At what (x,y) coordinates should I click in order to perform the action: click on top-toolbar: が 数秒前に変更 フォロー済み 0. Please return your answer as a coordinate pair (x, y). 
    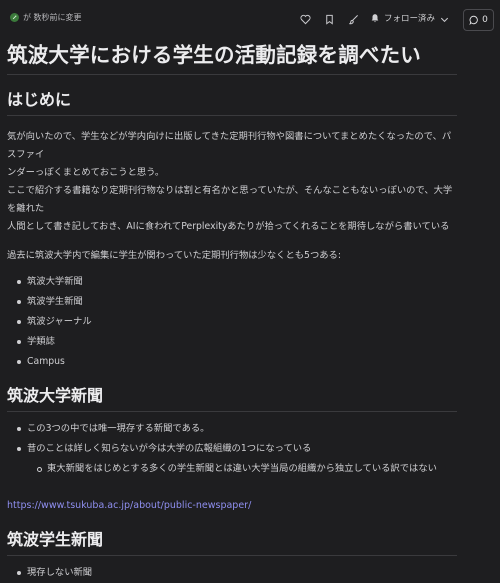
    Looking at the image, I should click on (250, 19).